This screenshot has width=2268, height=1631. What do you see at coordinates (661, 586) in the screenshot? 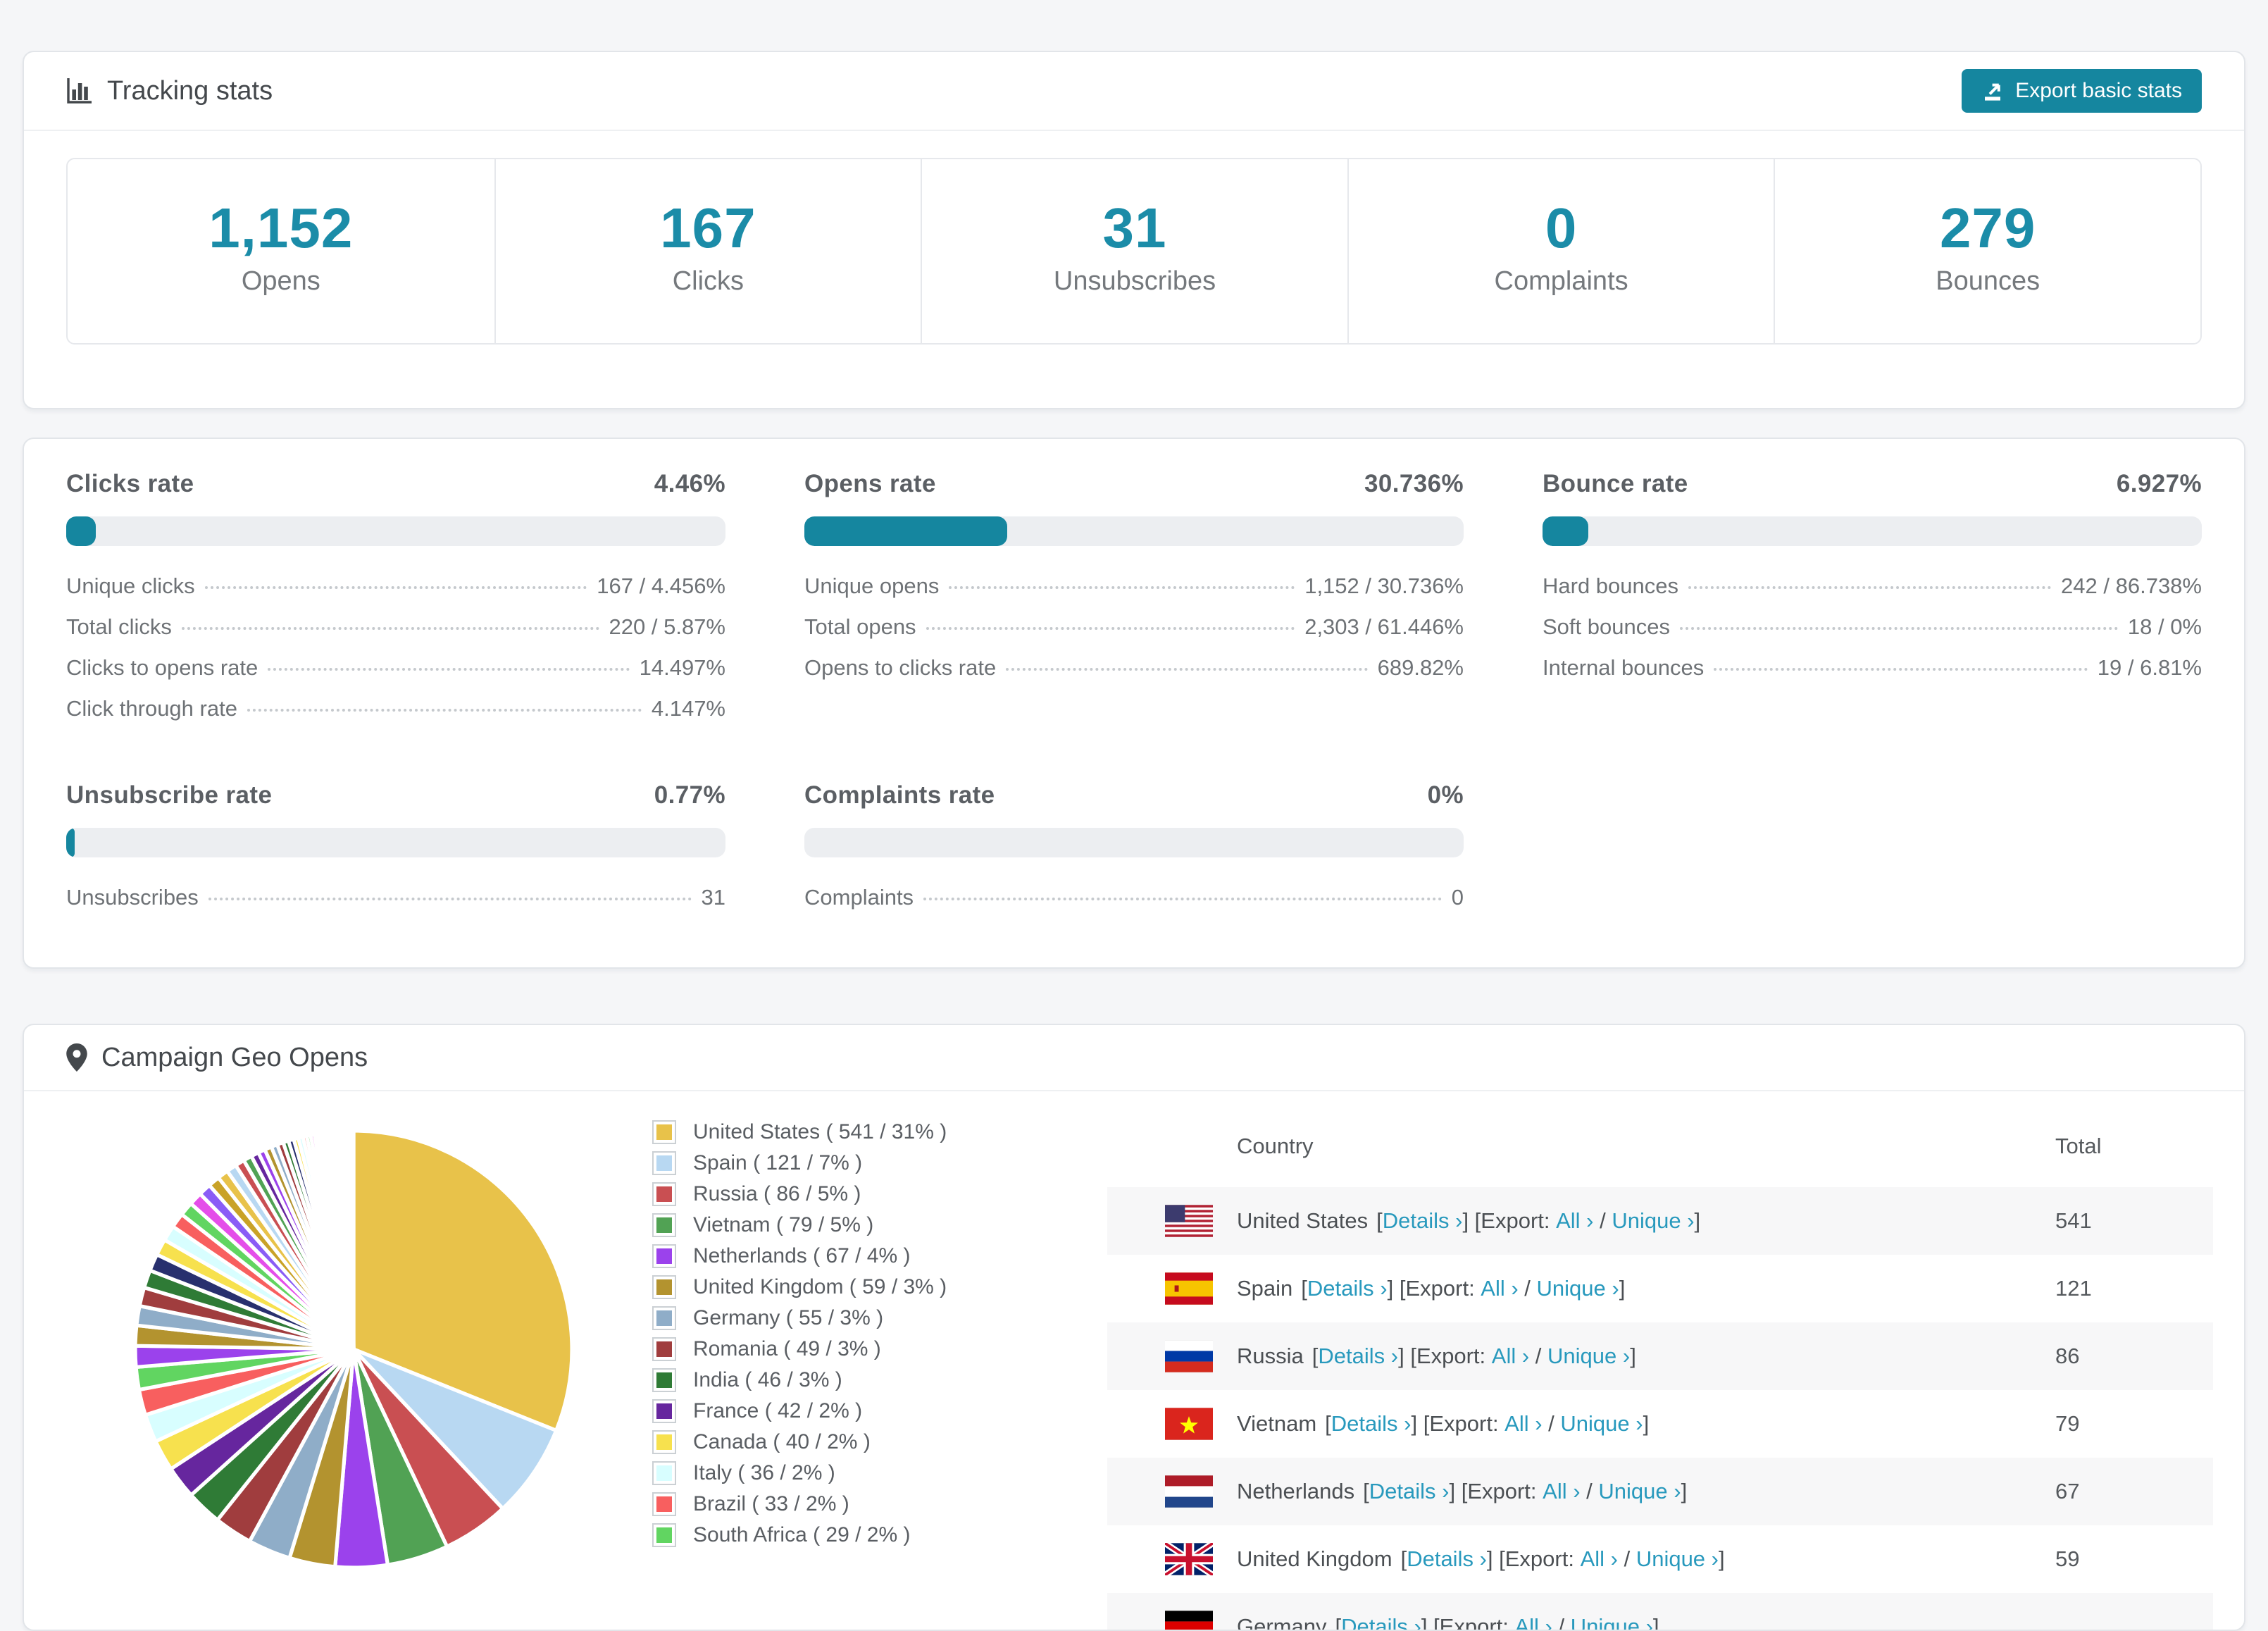
I see `rate-row-value: 167 / 4.456%` at bounding box center [661, 586].